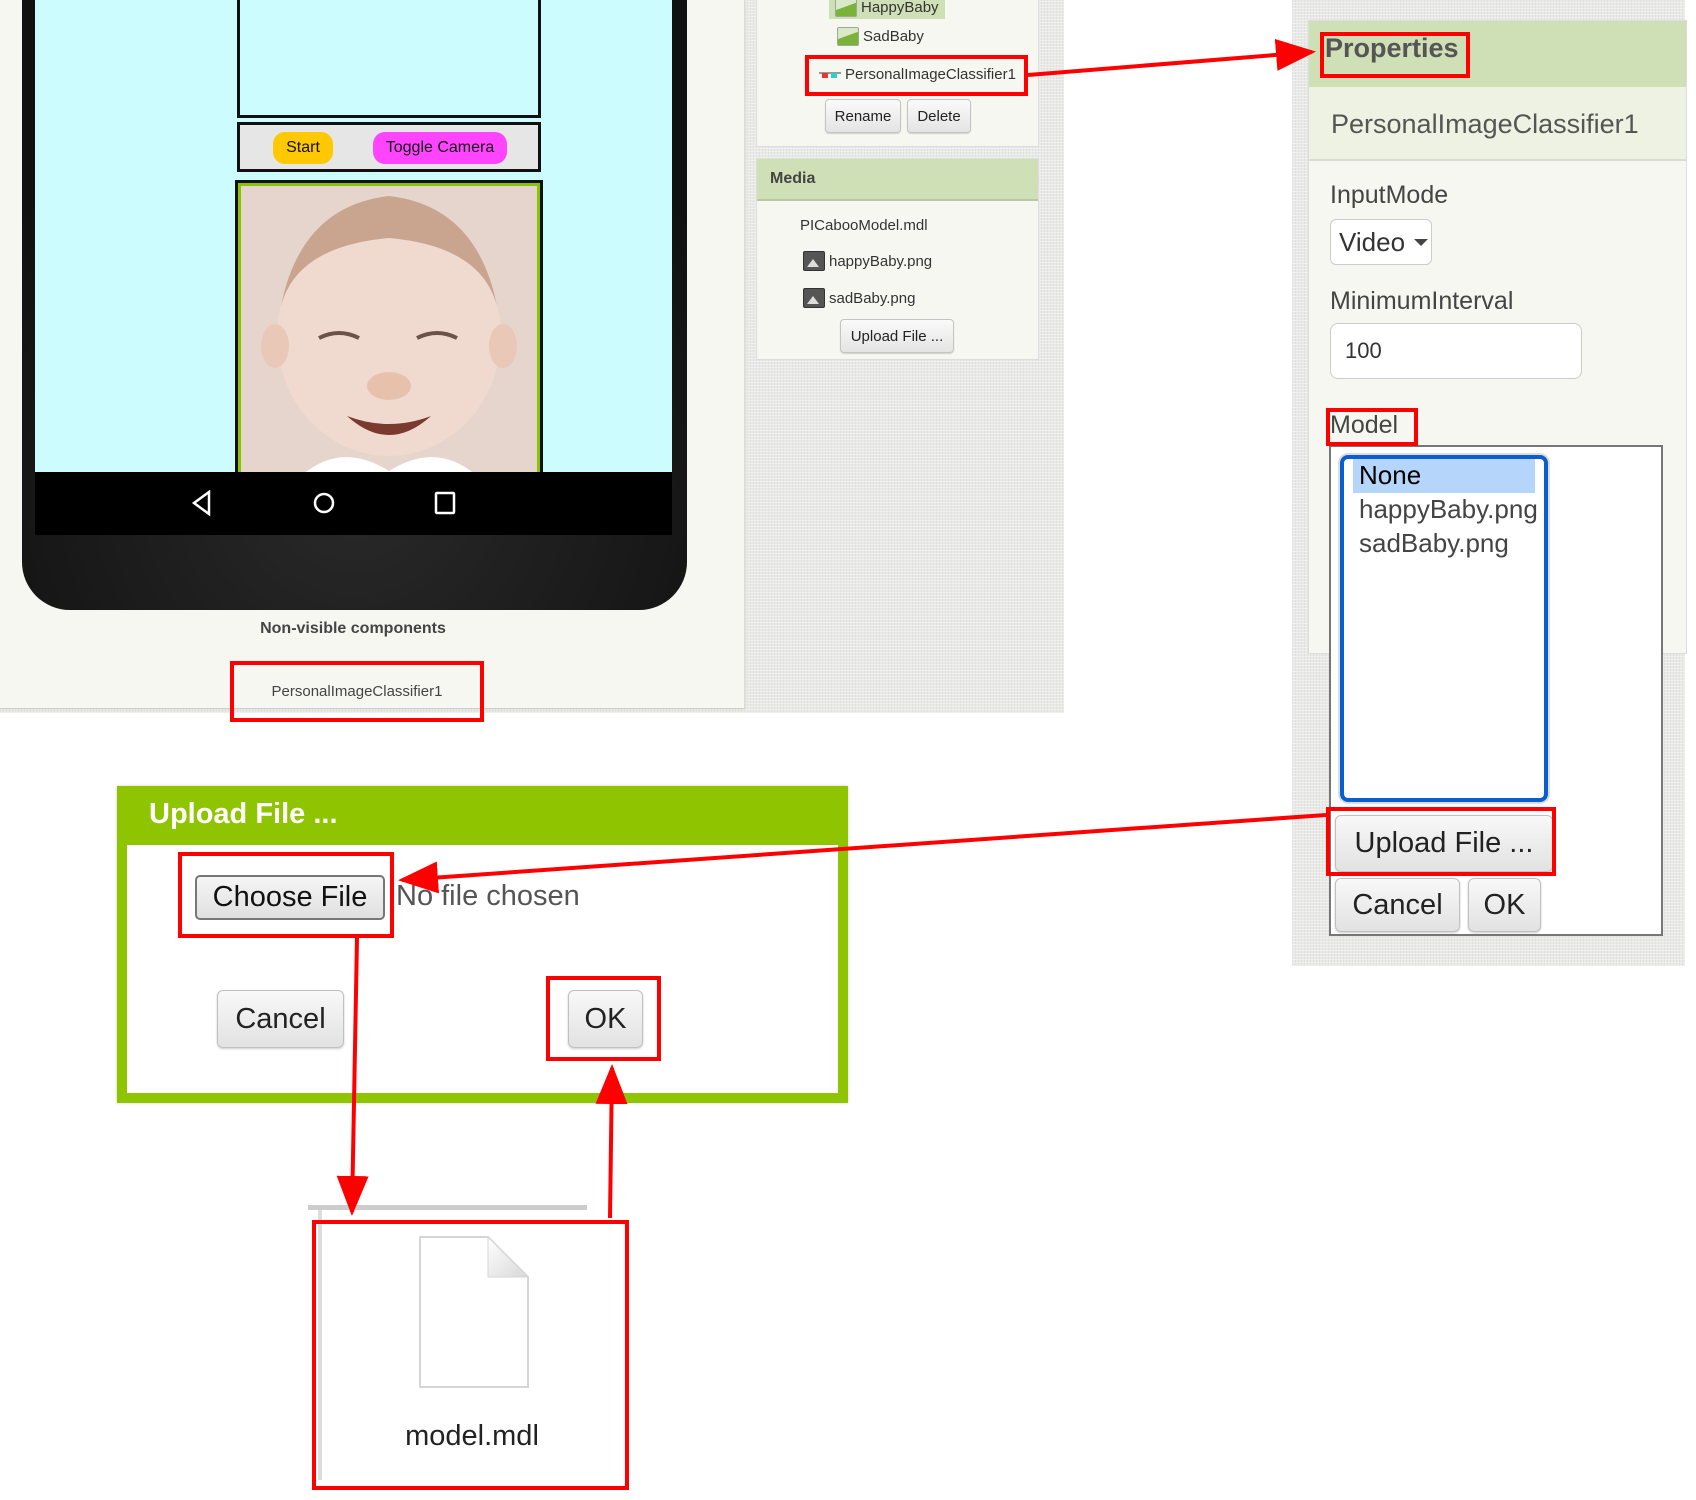 This screenshot has width=1696, height=1500. What do you see at coordinates (445, 503) in the screenshot?
I see `recents-icon` at bounding box center [445, 503].